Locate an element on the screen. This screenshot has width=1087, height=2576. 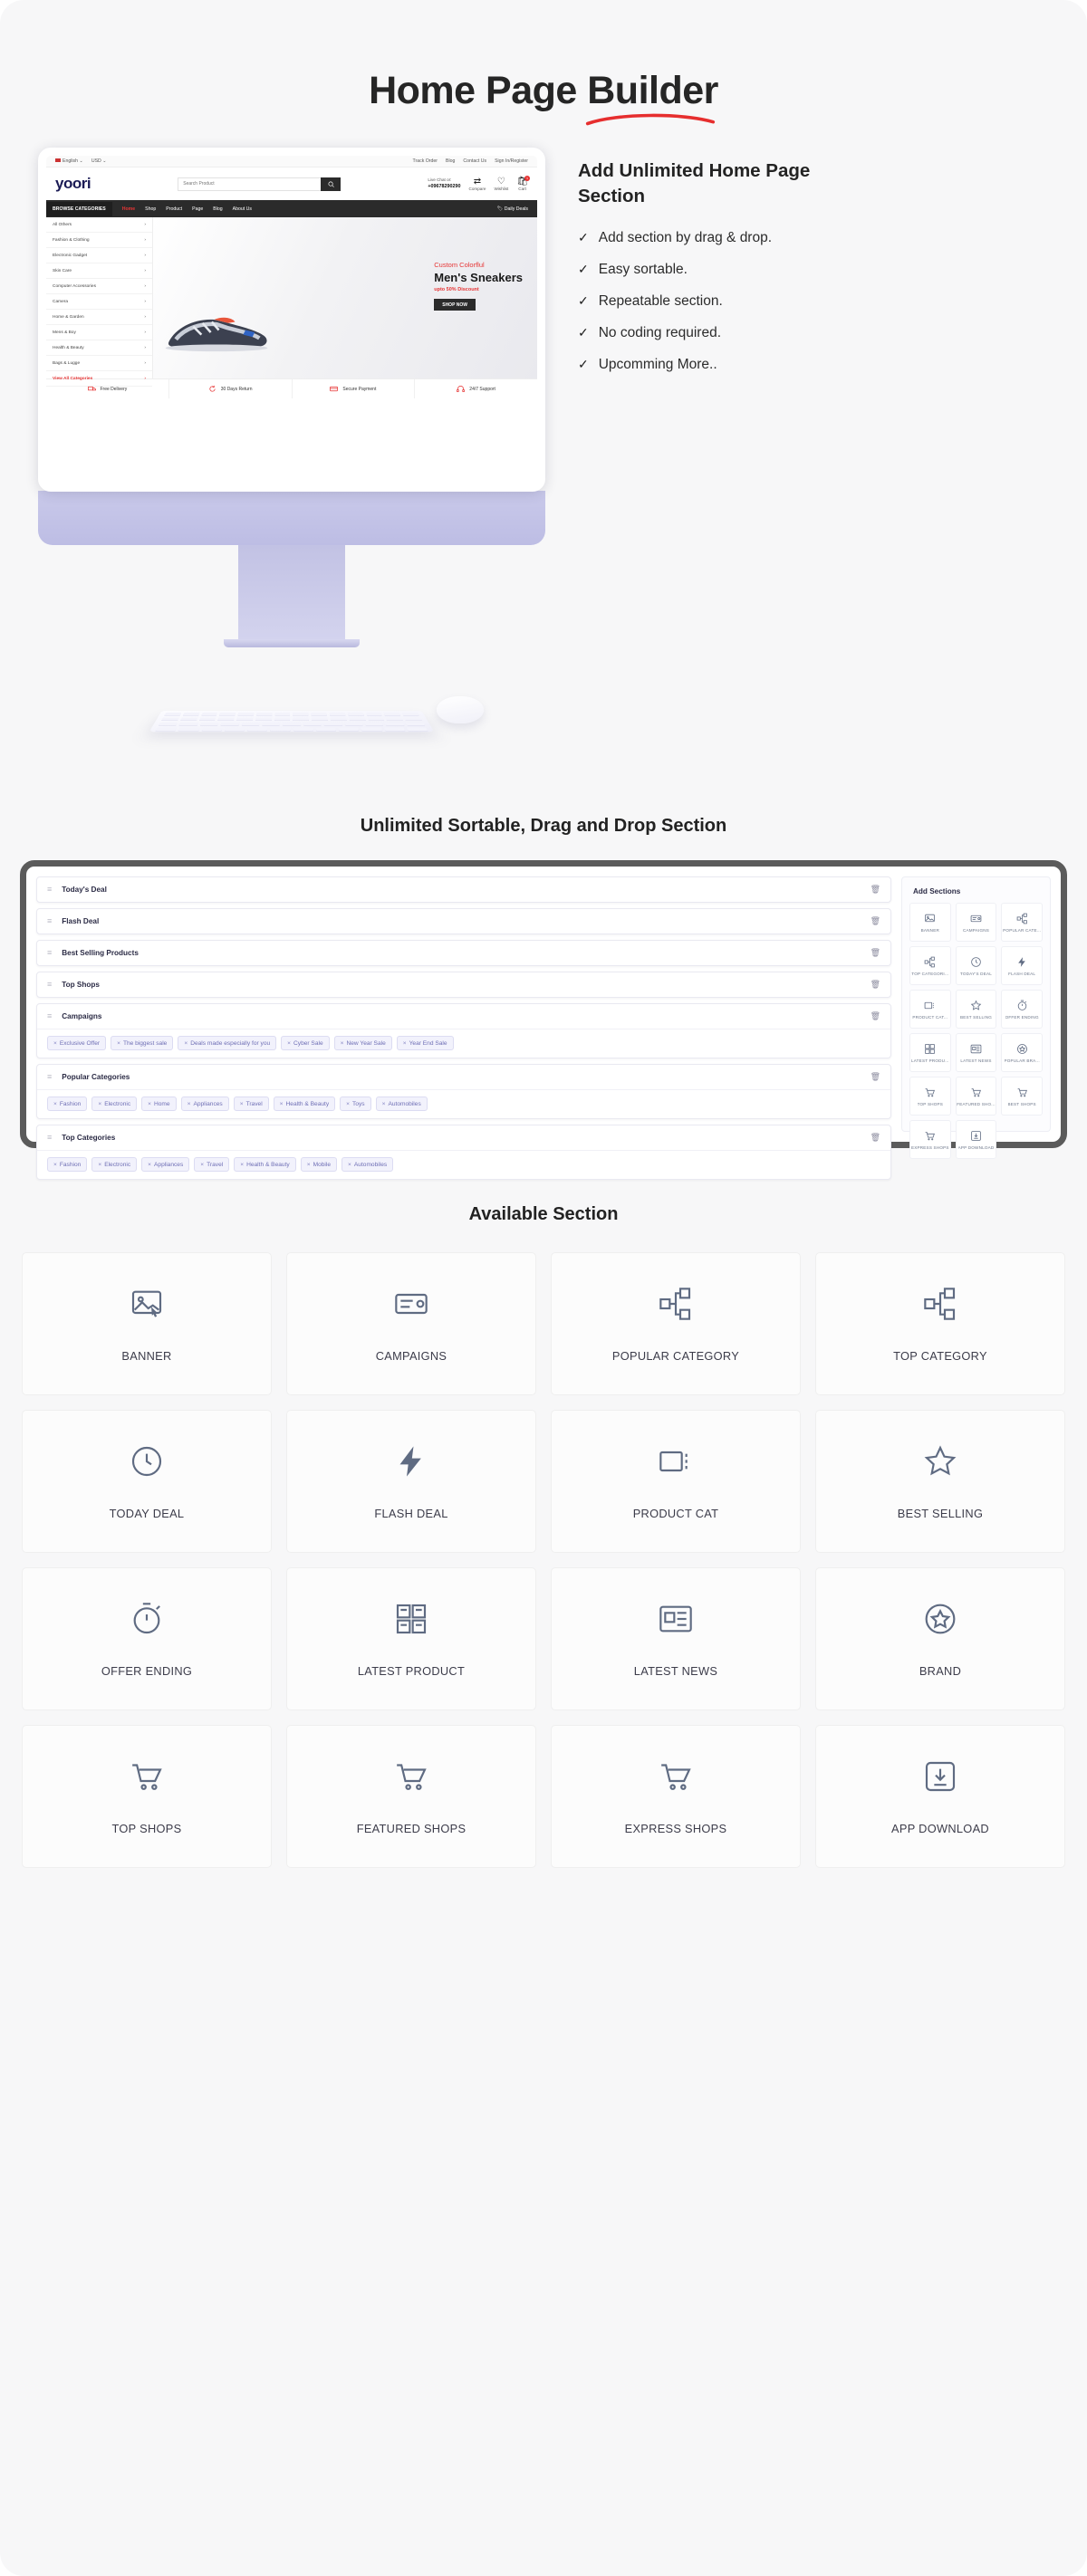
category-item: Electronic Gadget › is located at coordinates (99, 255).